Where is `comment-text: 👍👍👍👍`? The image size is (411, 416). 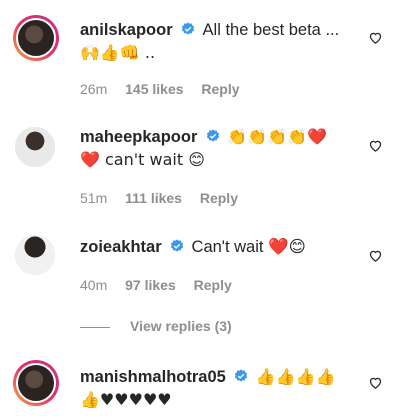
comment-text: 👍👍👍👍 is located at coordinates (295, 376).